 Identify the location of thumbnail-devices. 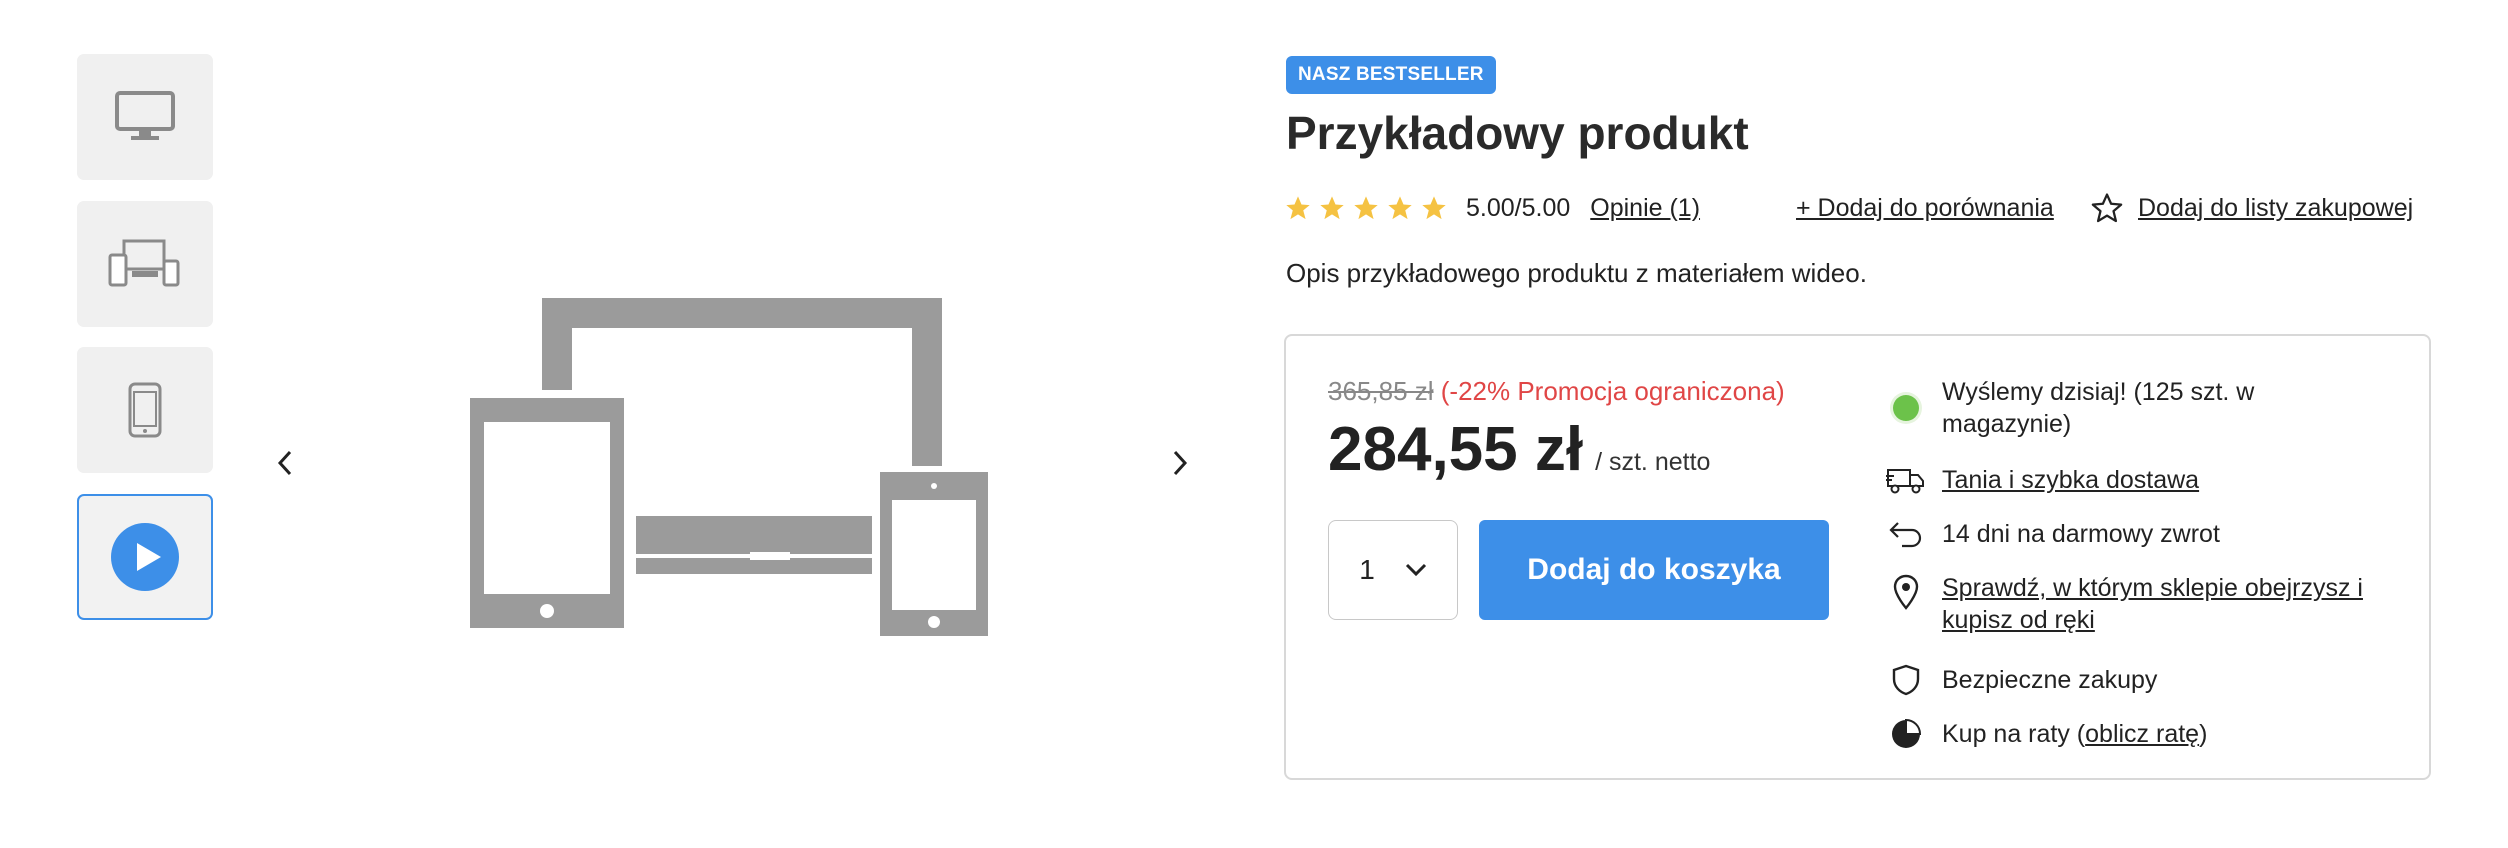
(145, 264).